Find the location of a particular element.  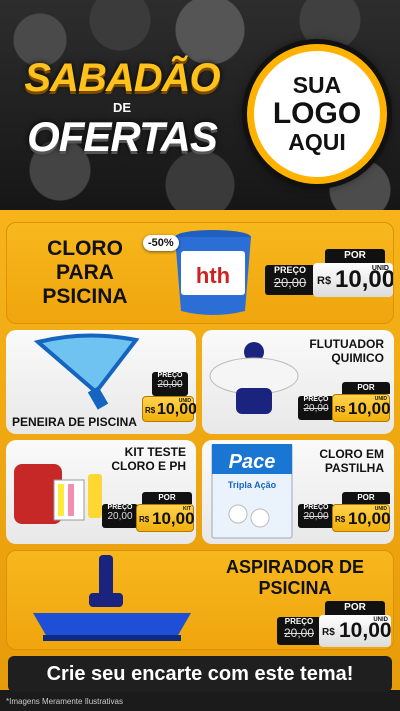

pack-line-text: Tripla Ação is located at coordinates (252, 485).